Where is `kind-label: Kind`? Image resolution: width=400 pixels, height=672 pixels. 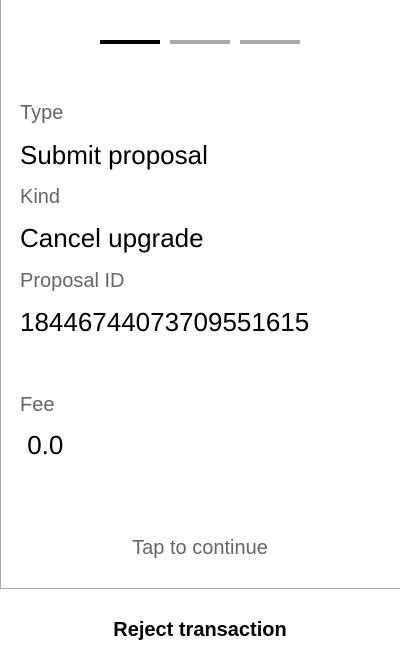 kind-label: Kind is located at coordinates (40, 197).